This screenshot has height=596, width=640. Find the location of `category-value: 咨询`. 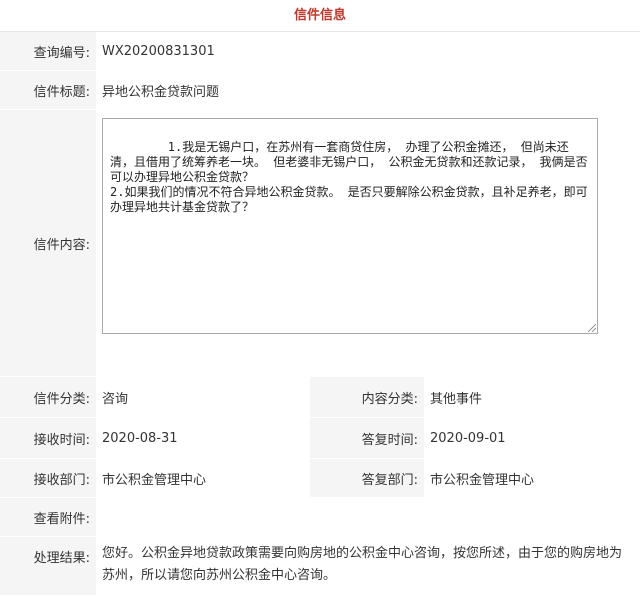

category-value: 咨询 is located at coordinates (203, 397).